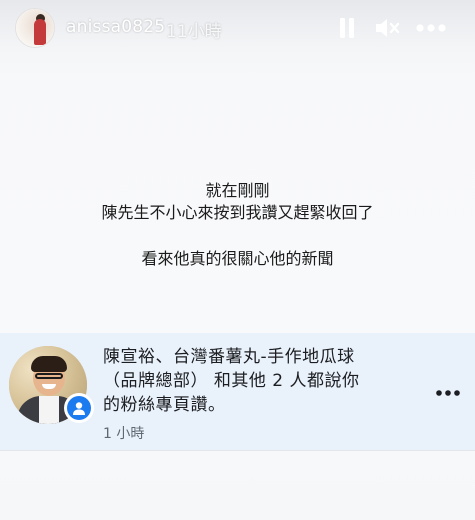  What do you see at coordinates (115, 27) in the screenshot?
I see `username: anissa0825` at bounding box center [115, 27].